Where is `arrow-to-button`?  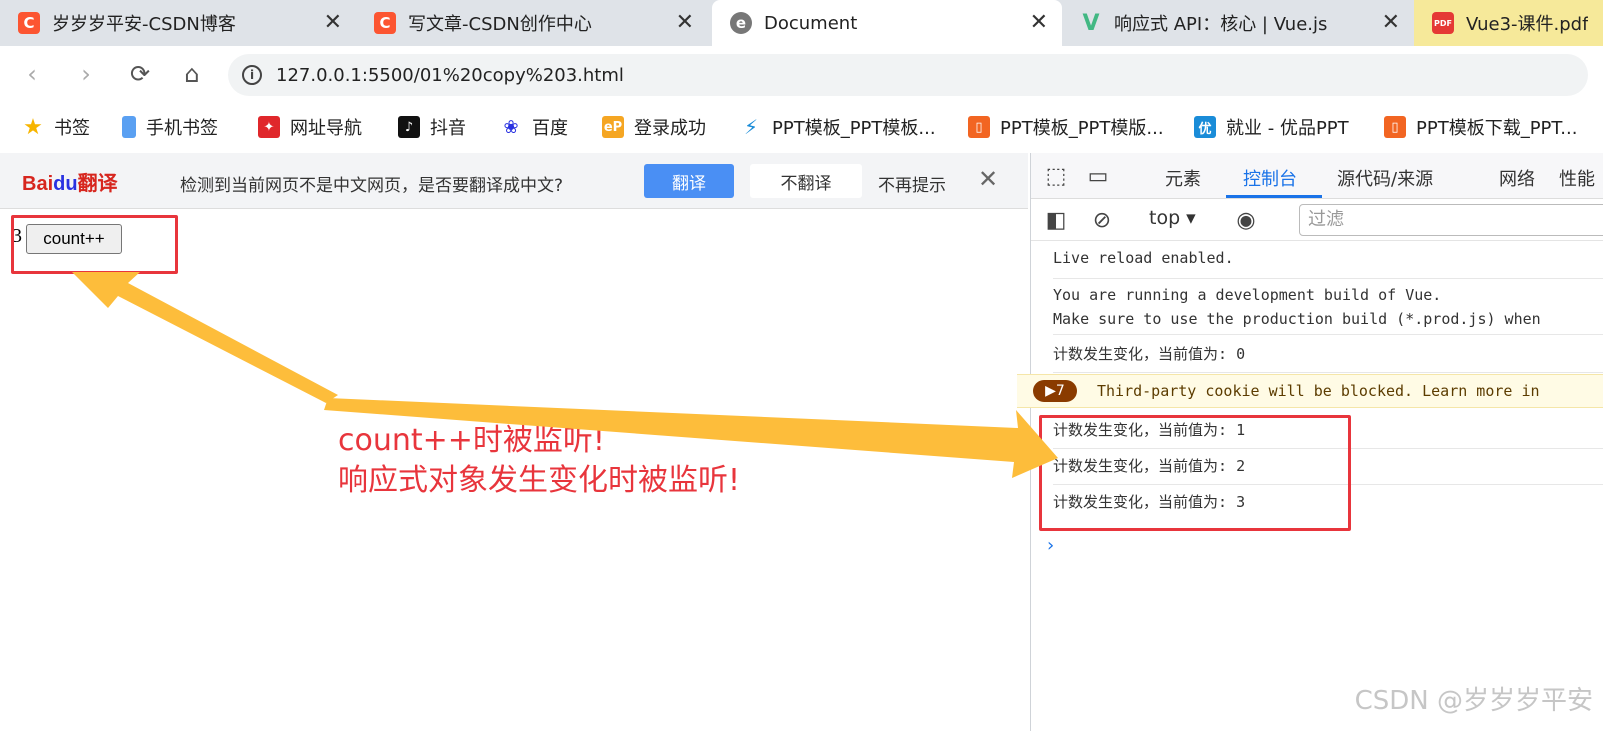 arrow-to-button is located at coordinates (205, 337).